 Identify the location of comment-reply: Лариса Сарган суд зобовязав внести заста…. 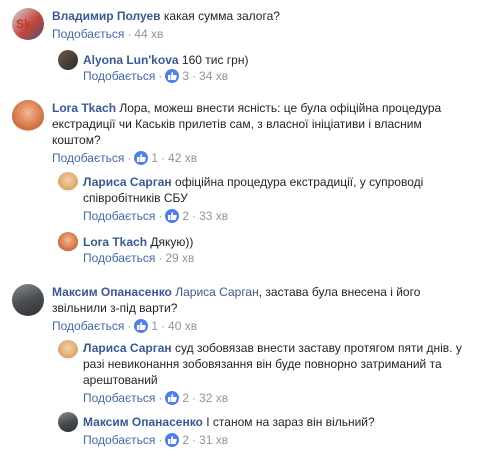
(268, 373).